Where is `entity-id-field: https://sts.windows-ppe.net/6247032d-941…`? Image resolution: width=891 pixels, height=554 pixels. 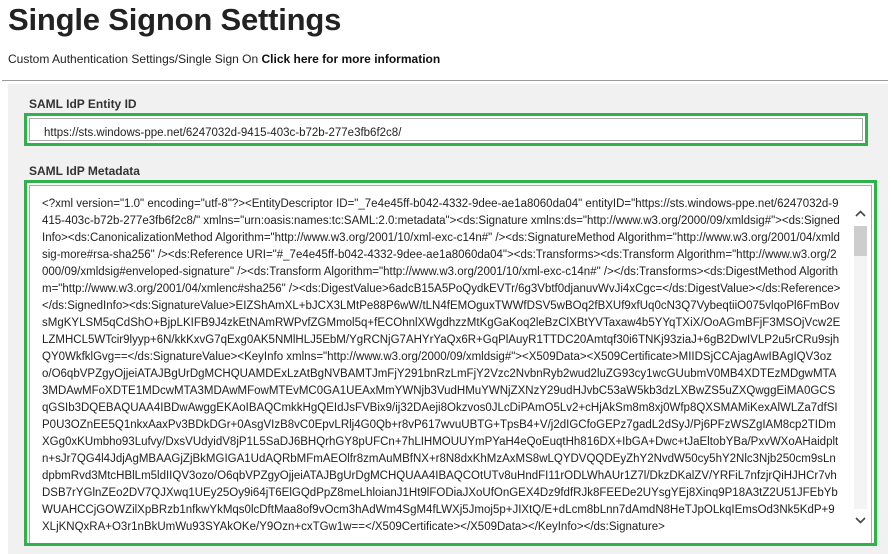
entity-id-field: https://sts.windows-ppe.net/6247032d-941… is located at coordinates (446, 129).